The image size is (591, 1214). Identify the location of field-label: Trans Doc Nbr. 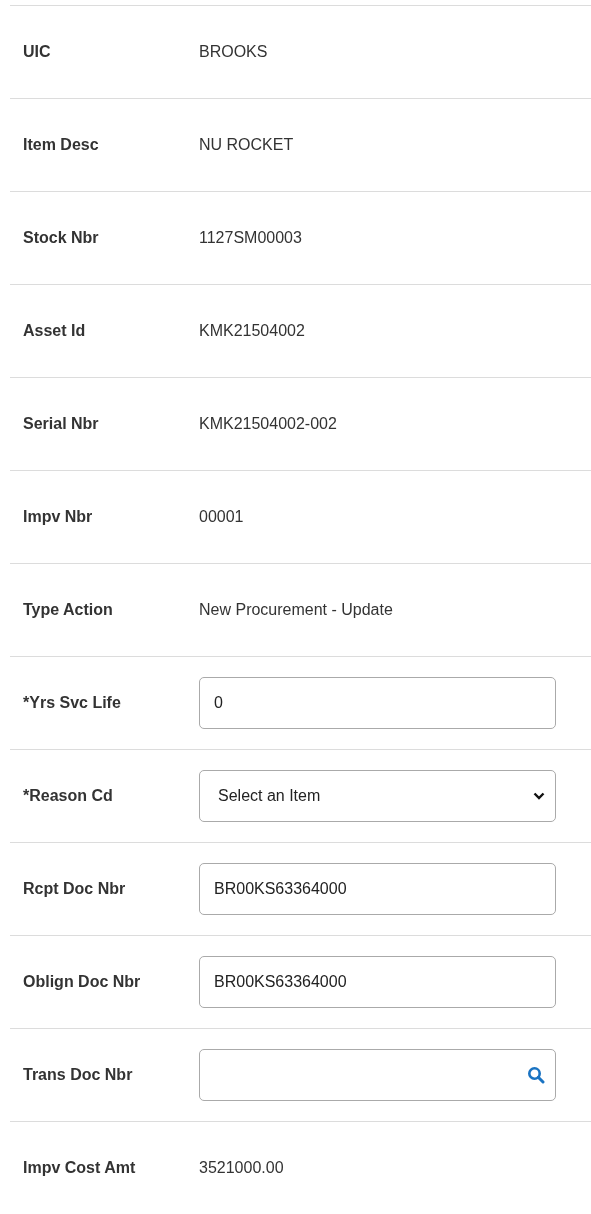
(78, 1075).